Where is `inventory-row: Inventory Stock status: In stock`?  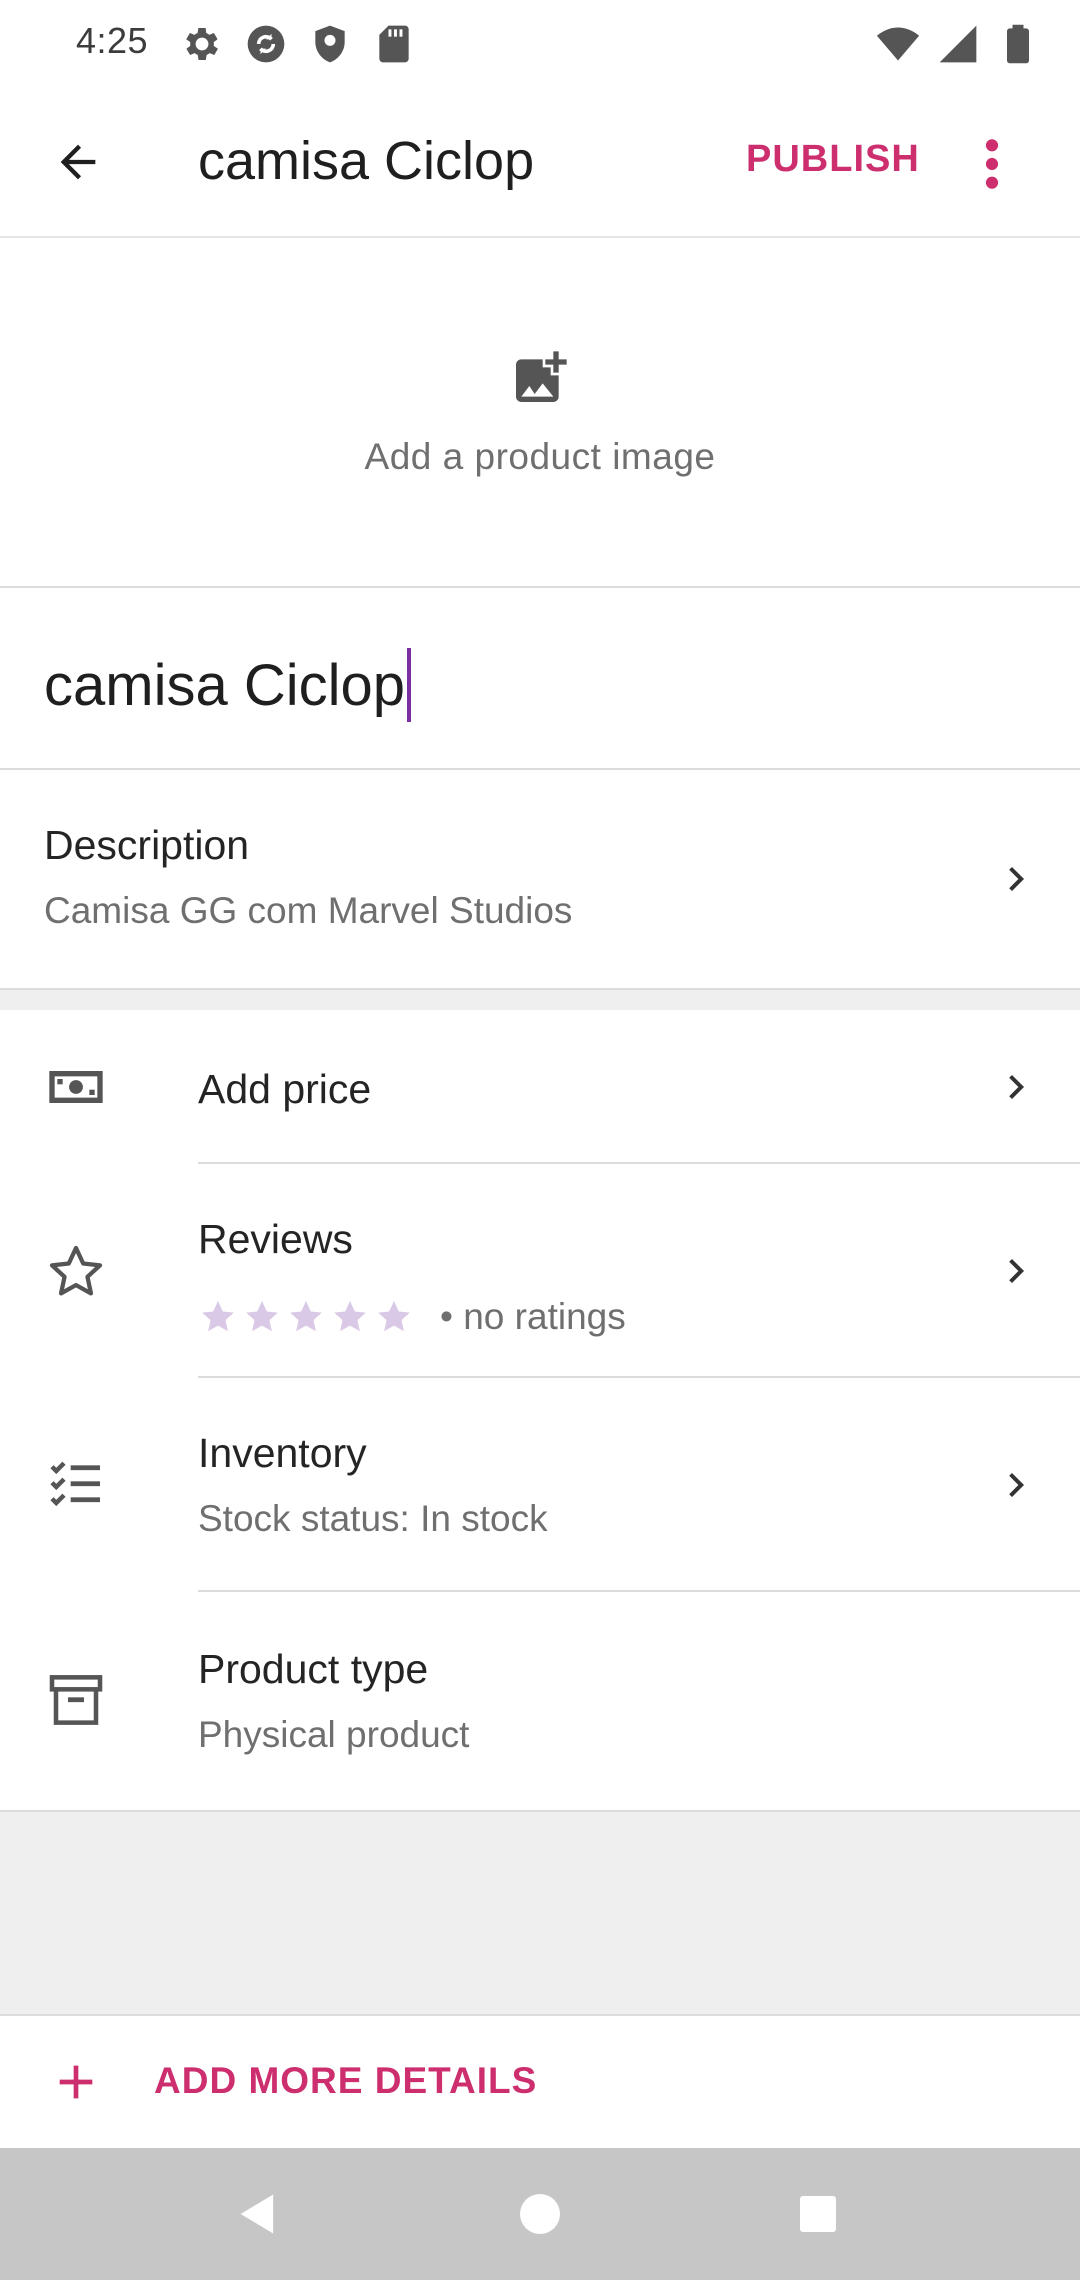 inventory-row: Inventory Stock status: In stock is located at coordinates (540, 1485).